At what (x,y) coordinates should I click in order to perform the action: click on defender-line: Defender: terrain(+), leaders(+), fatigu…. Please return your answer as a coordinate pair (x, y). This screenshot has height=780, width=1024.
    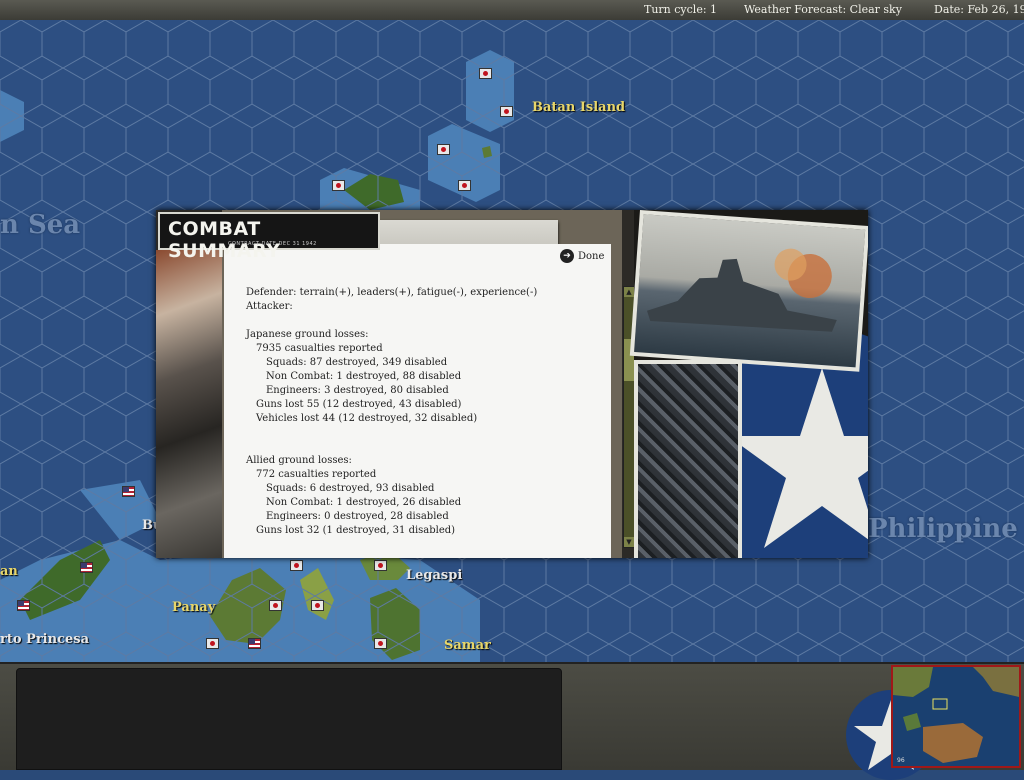
    Looking at the image, I should click on (392, 292).